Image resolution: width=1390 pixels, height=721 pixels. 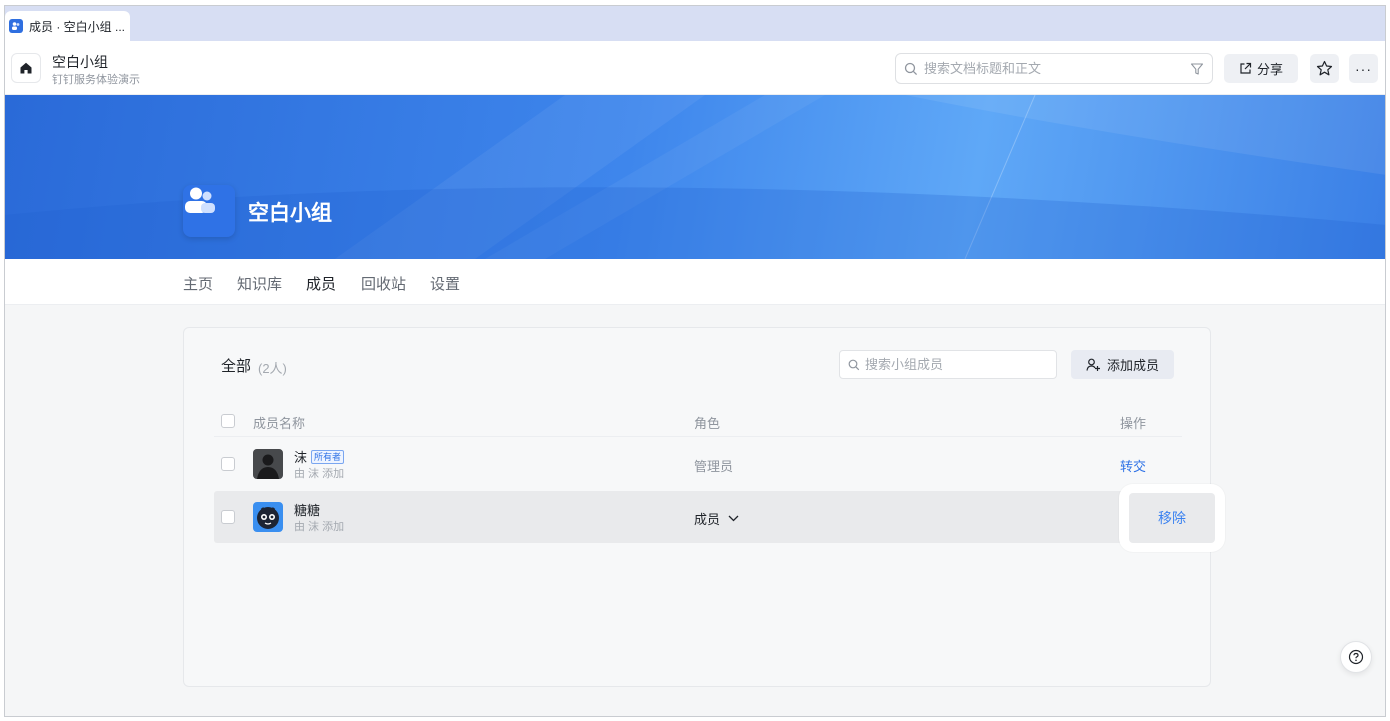 I want to click on more-icon: ···, so click(x=1363, y=68).